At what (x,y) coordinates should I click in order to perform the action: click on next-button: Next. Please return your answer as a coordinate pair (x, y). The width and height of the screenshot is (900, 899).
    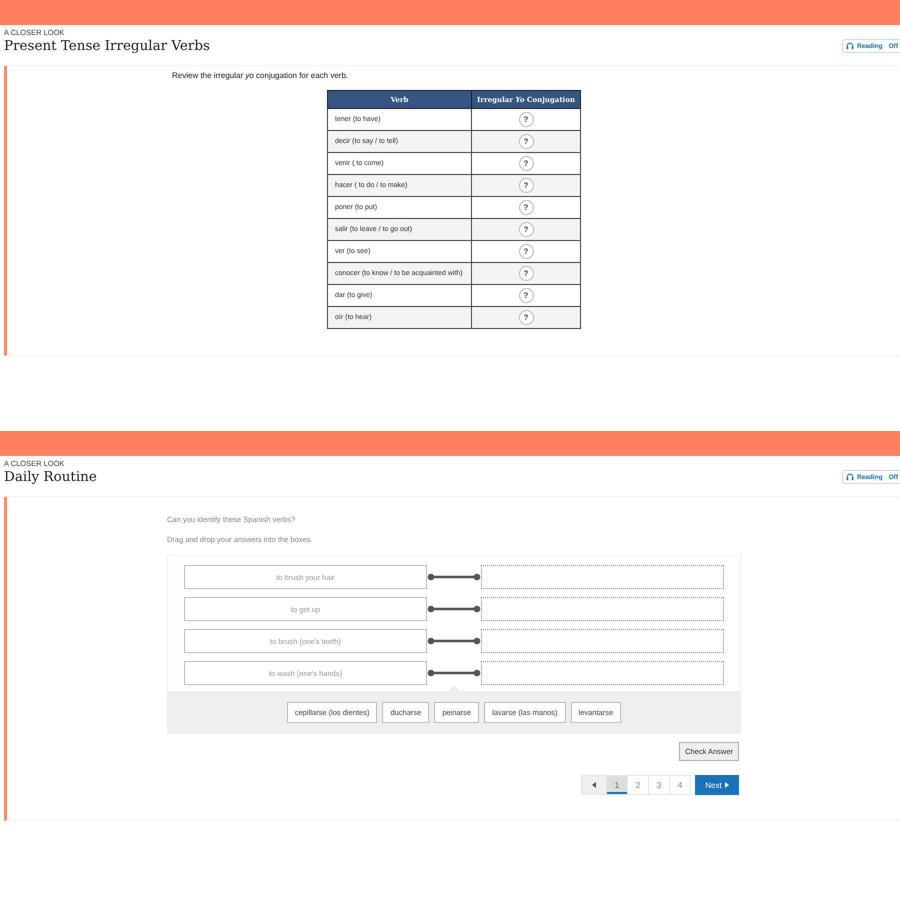
    Looking at the image, I should click on (717, 785).